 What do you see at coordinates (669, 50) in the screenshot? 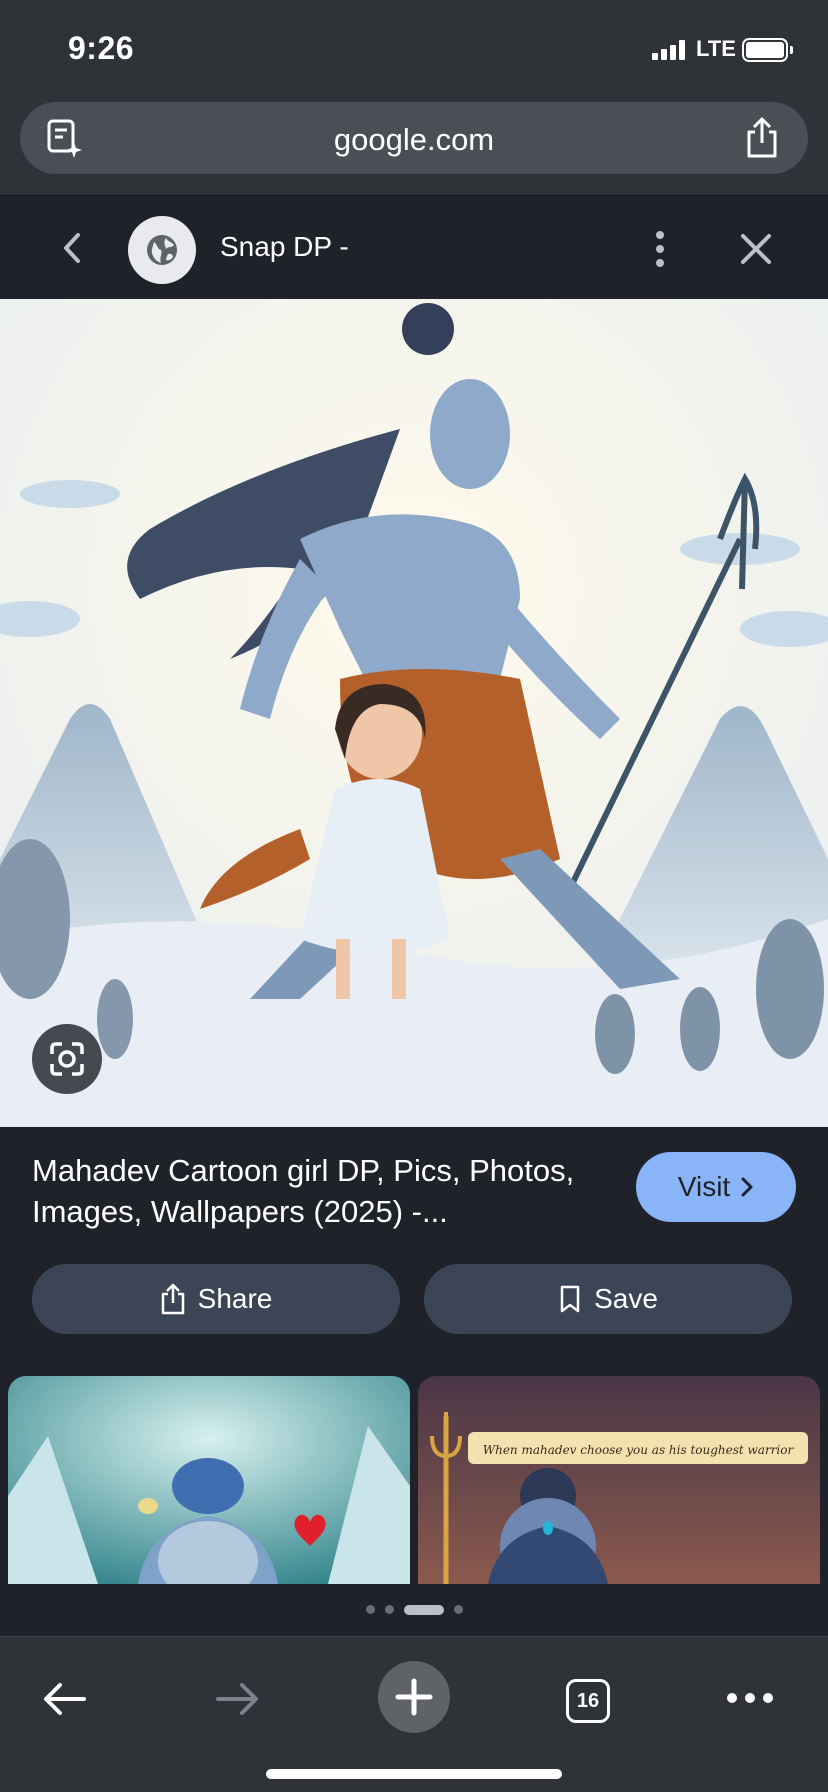
I see `signal-strength-icon` at bounding box center [669, 50].